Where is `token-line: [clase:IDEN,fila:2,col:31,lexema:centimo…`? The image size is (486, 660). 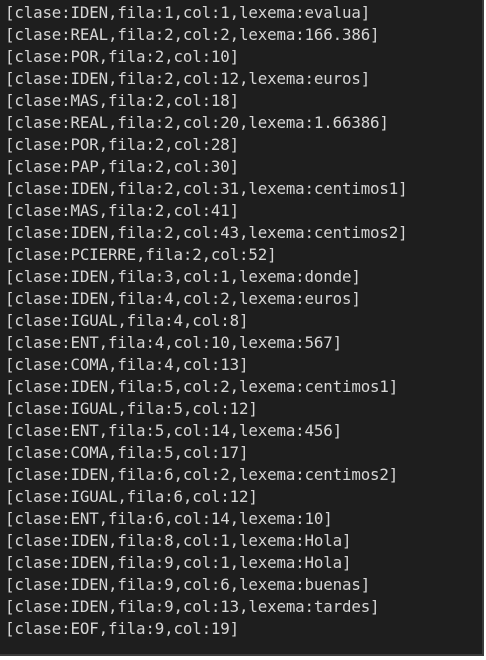 token-line: [clase:IDEN,fila:2,col:31,lexema:centimo… is located at coordinates (206, 188).